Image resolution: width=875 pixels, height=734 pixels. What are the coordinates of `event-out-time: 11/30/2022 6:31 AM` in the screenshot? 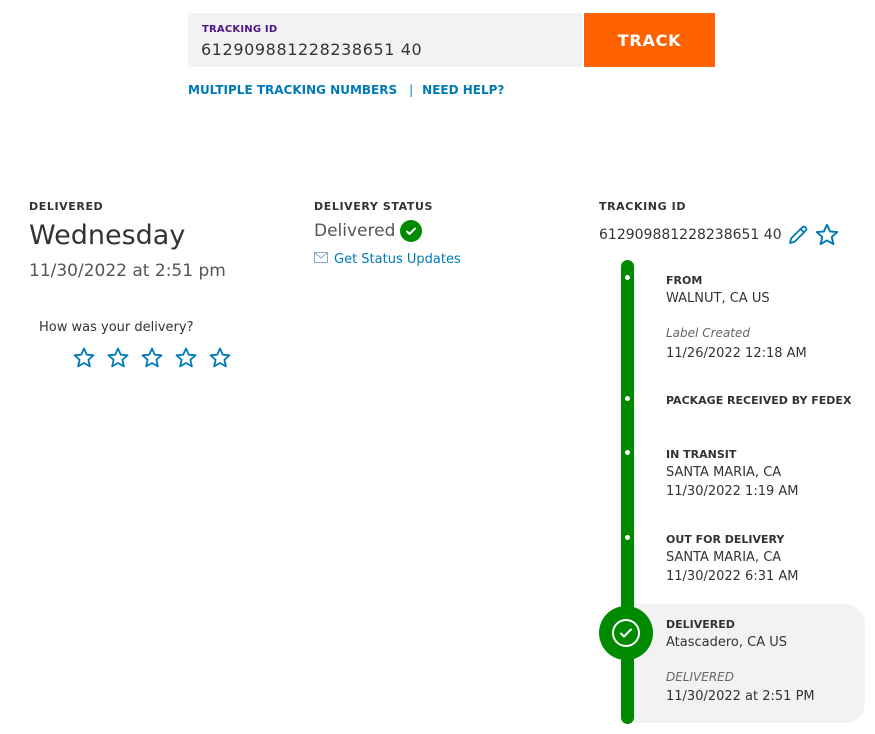 It's located at (732, 576).